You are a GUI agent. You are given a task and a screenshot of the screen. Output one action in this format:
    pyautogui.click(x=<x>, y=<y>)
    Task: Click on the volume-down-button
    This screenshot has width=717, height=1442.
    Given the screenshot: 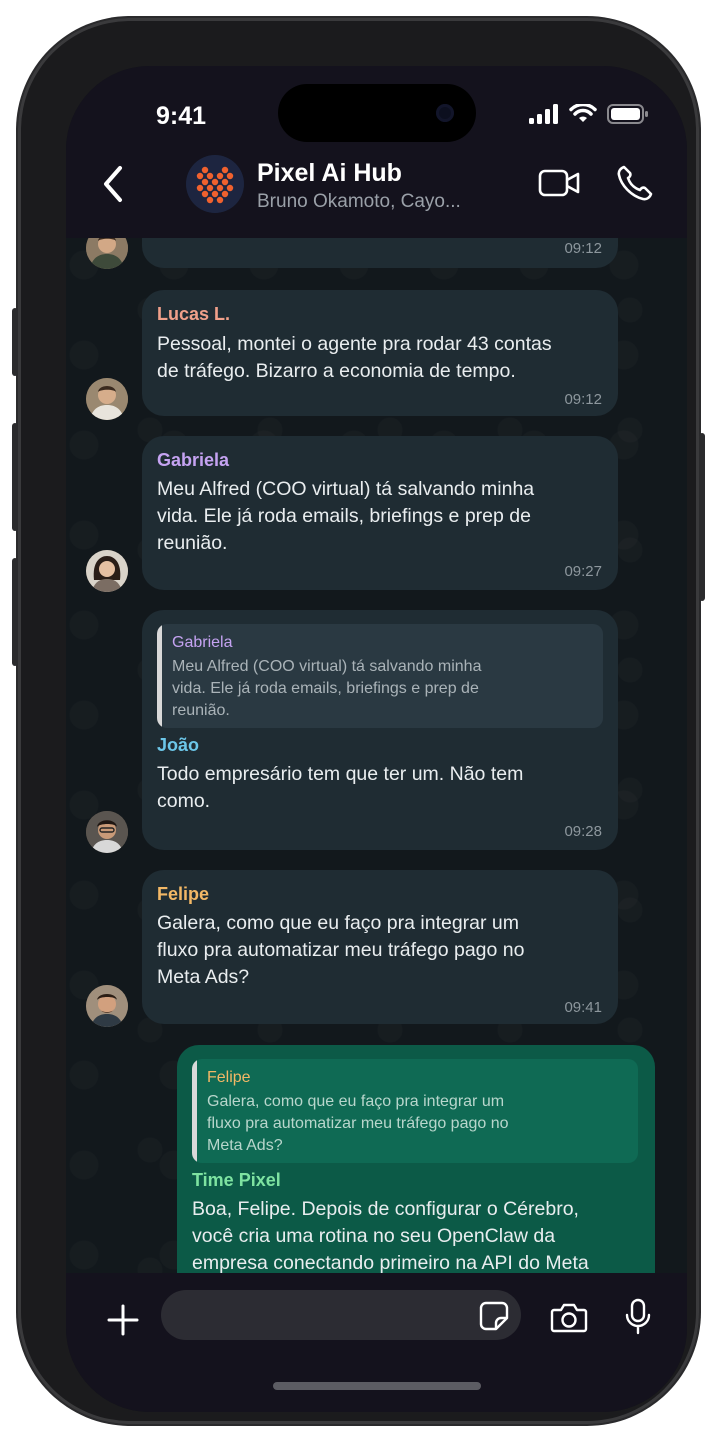 What is the action you would take?
    pyautogui.click(x=15, y=612)
    